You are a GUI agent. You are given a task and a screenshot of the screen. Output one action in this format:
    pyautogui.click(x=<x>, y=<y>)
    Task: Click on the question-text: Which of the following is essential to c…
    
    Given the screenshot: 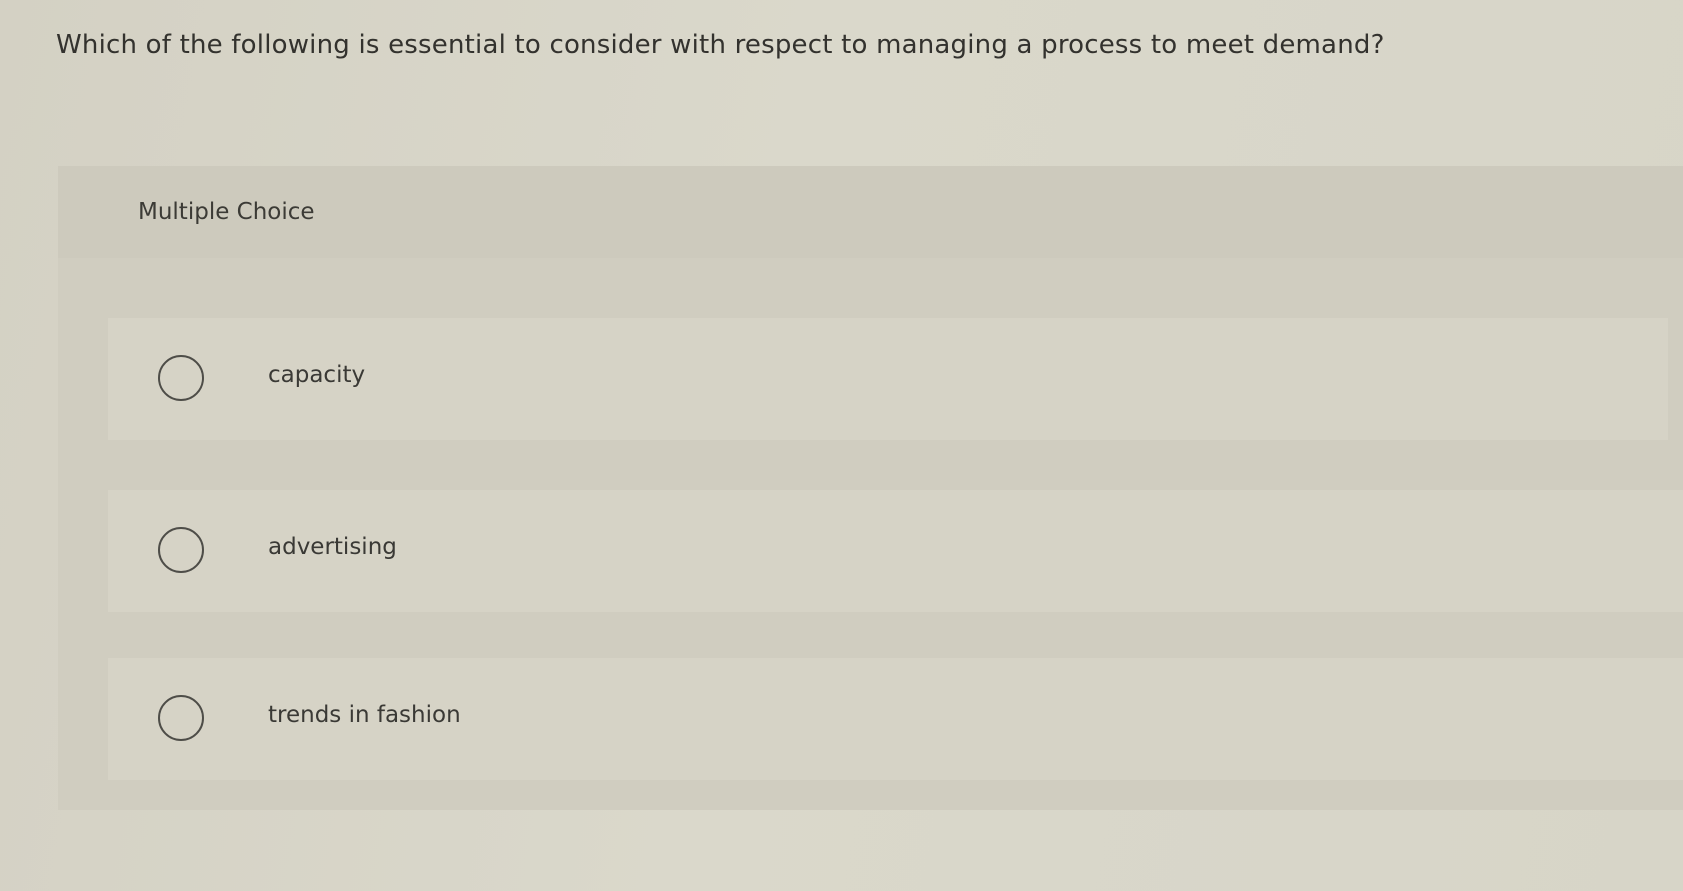 What is the action you would take?
    pyautogui.click(x=720, y=45)
    